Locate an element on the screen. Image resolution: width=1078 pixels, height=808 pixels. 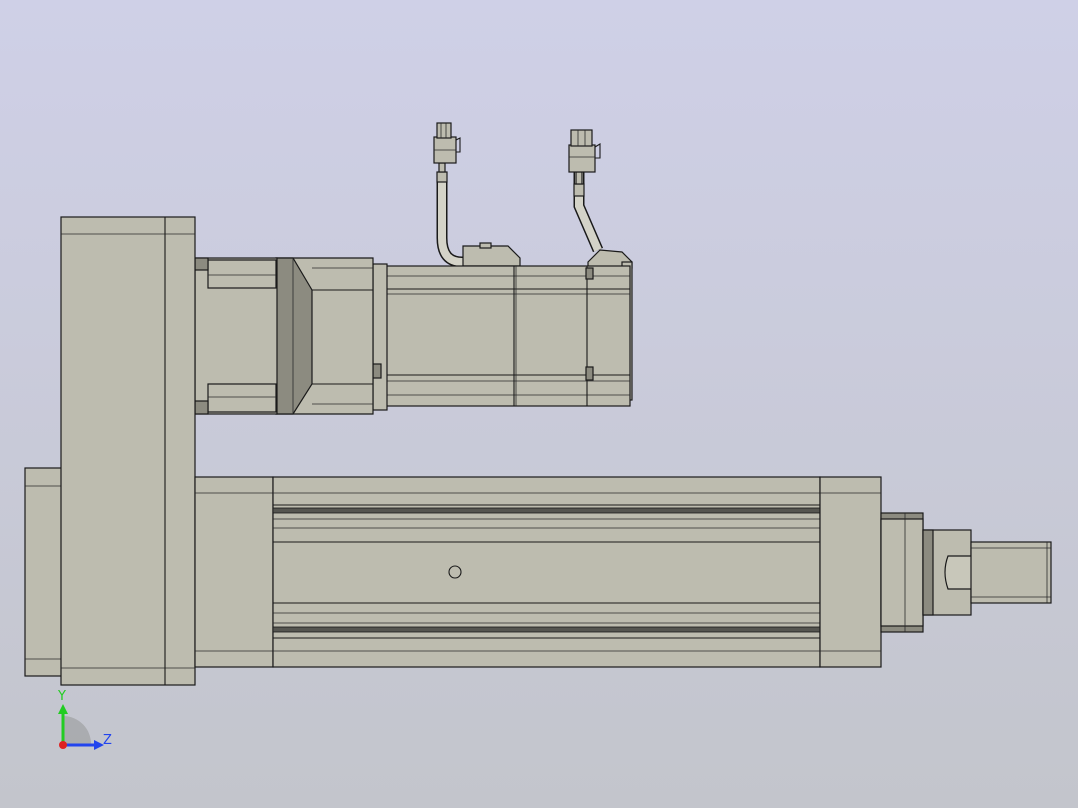
actuator-front-block is located at coordinates (234, 572).